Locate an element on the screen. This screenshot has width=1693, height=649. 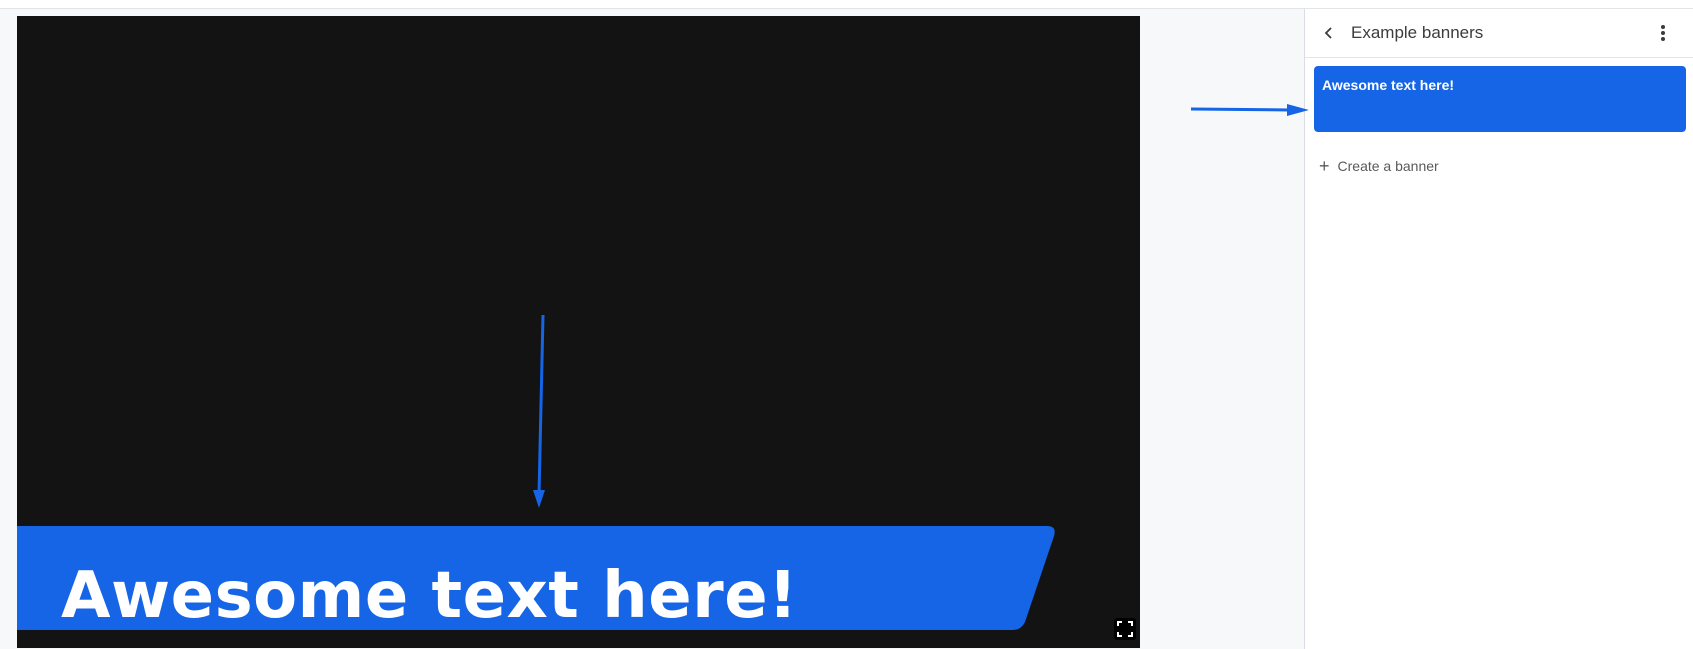
plus-icon: + is located at coordinates (1324, 166).